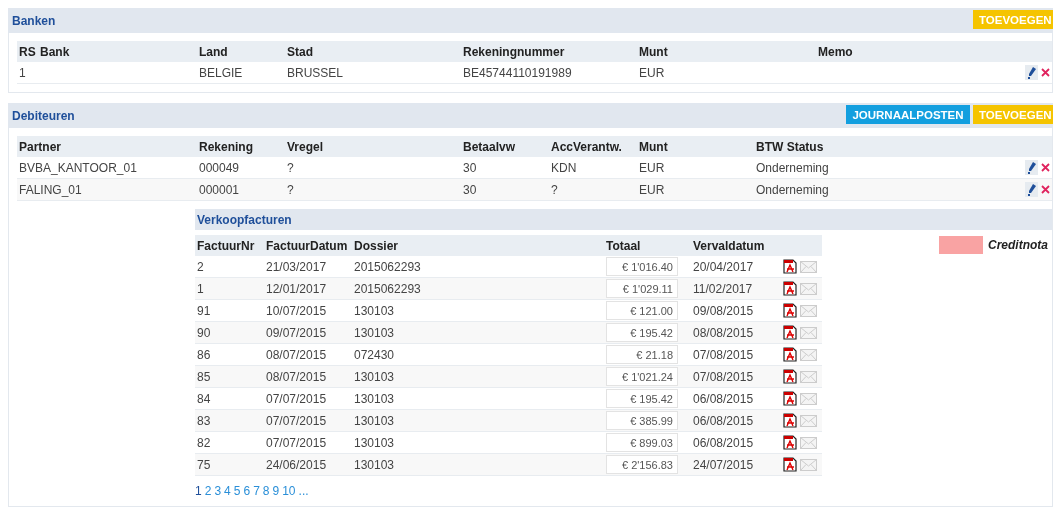 This screenshot has width=1053, height=513. What do you see at coordinates (593, 146) in the screenshot?
I see `column-header: AccVerantw.` at bounding box center [593, 146].